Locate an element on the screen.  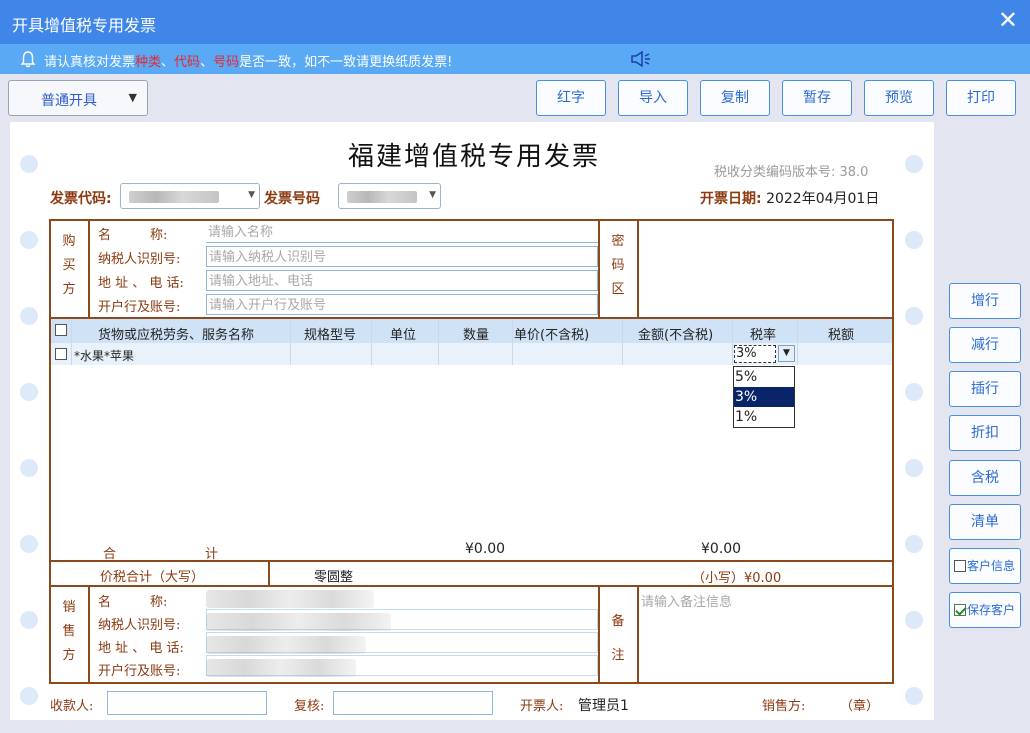
reviewer-label: 复核: is located at coordinates (309, 706).